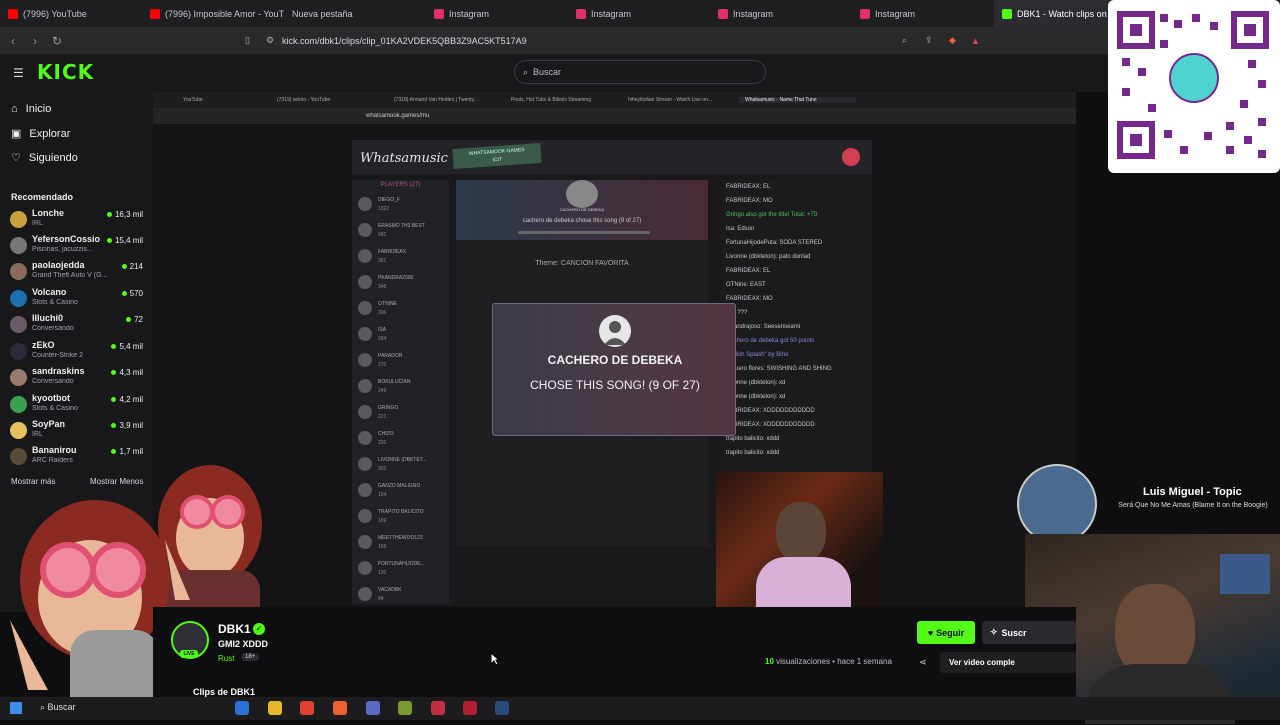 This screenshot has height=725, width=1280. I want to click on brave-rewards-icon: ▲, so click(975, 41).